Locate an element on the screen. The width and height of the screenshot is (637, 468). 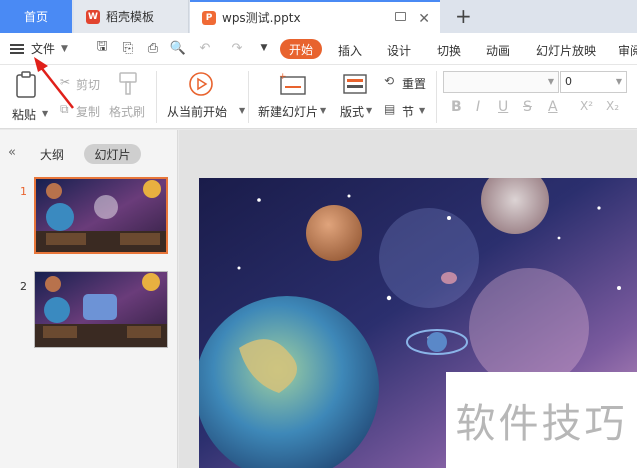
strikethrough-button: S is located at coordinates (527, 107).